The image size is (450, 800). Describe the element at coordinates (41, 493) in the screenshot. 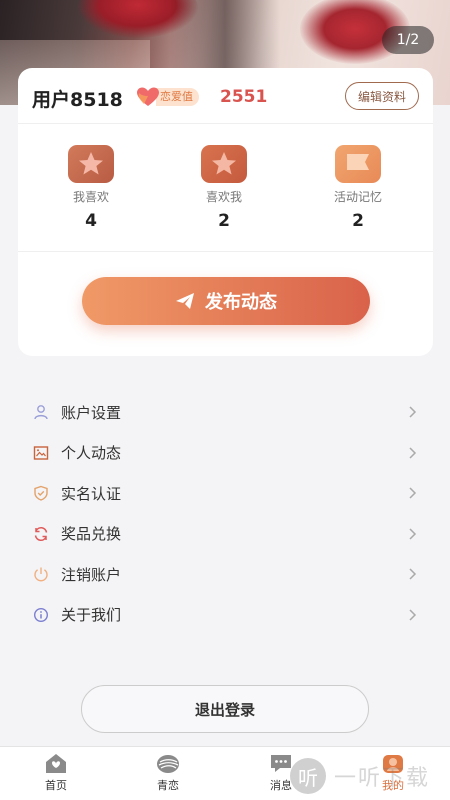

I see `shield-icon` at that location.